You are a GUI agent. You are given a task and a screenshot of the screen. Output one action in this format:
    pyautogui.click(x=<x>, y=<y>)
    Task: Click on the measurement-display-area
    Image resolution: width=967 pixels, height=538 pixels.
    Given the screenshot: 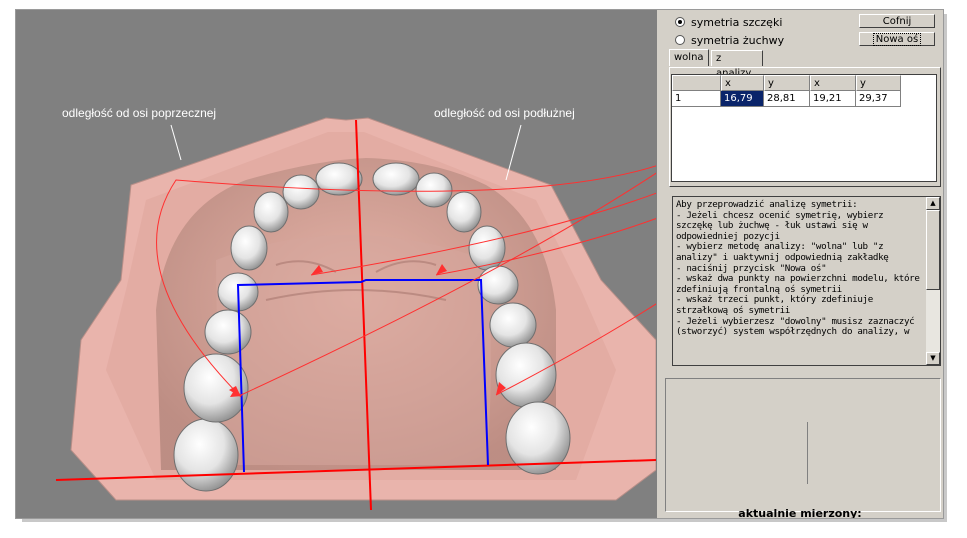 What is the action you would take?
    pyautogui.click(x=803, y=445)
    